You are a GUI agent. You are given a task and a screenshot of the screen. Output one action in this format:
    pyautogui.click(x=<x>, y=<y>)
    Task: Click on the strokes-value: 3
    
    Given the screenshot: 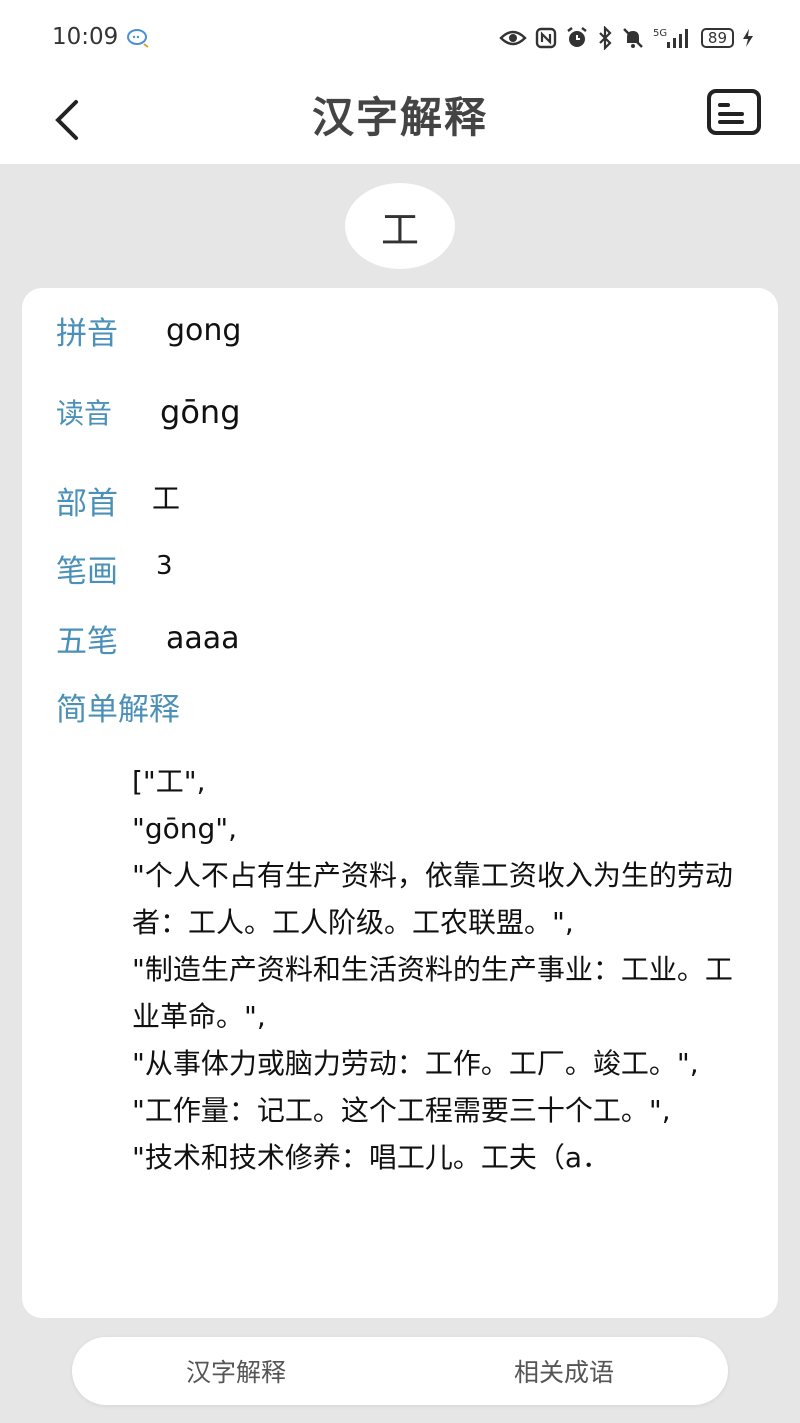 What is the action you would take?
    pyautogui.click(x=164, y=565)
    